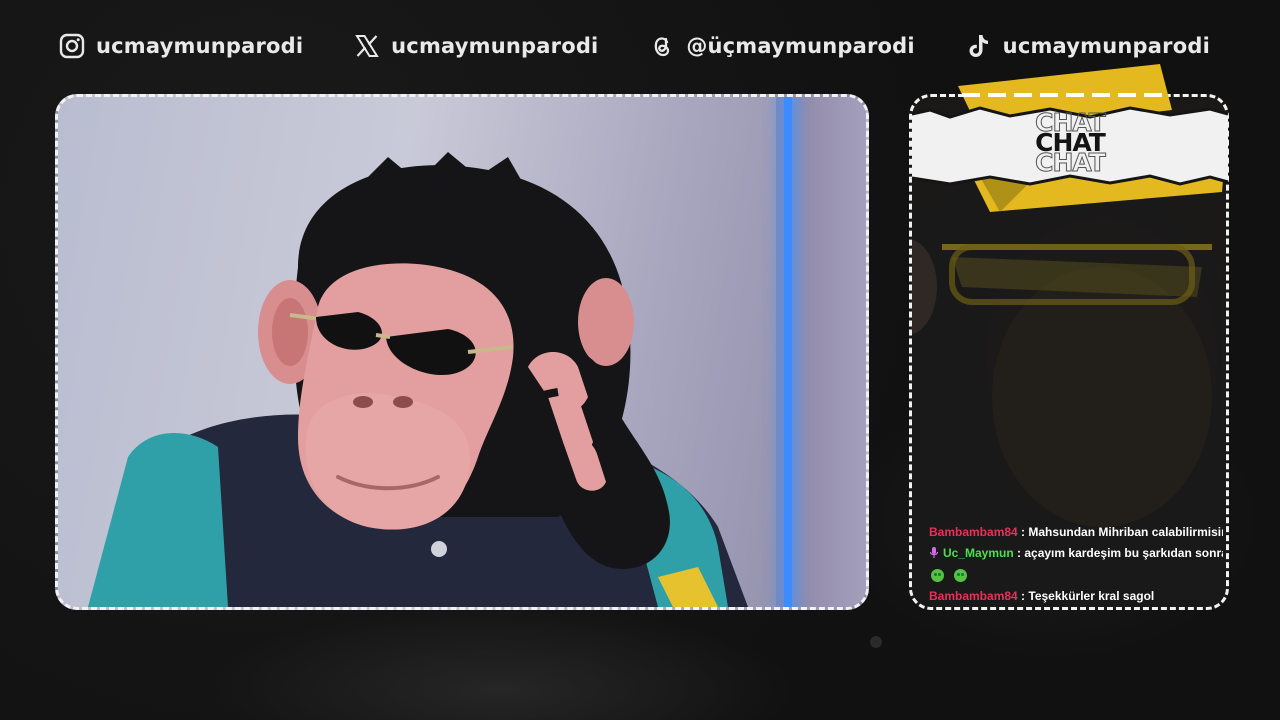 Image resolution: width=1280 pixels, height=720 pixels. I want to click on tiktok-icon, so click(979, 46).